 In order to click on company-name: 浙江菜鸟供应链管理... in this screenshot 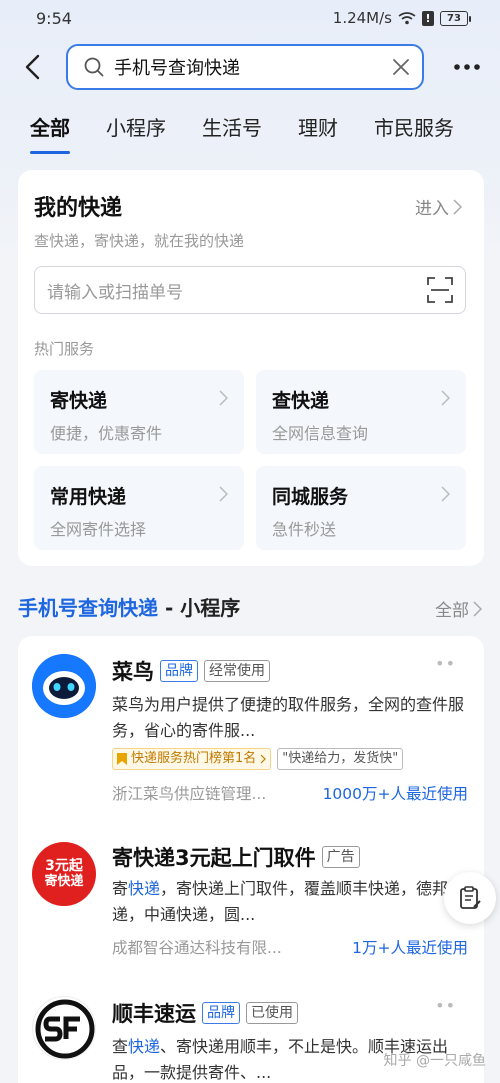, I will do `click(189, 794)`.